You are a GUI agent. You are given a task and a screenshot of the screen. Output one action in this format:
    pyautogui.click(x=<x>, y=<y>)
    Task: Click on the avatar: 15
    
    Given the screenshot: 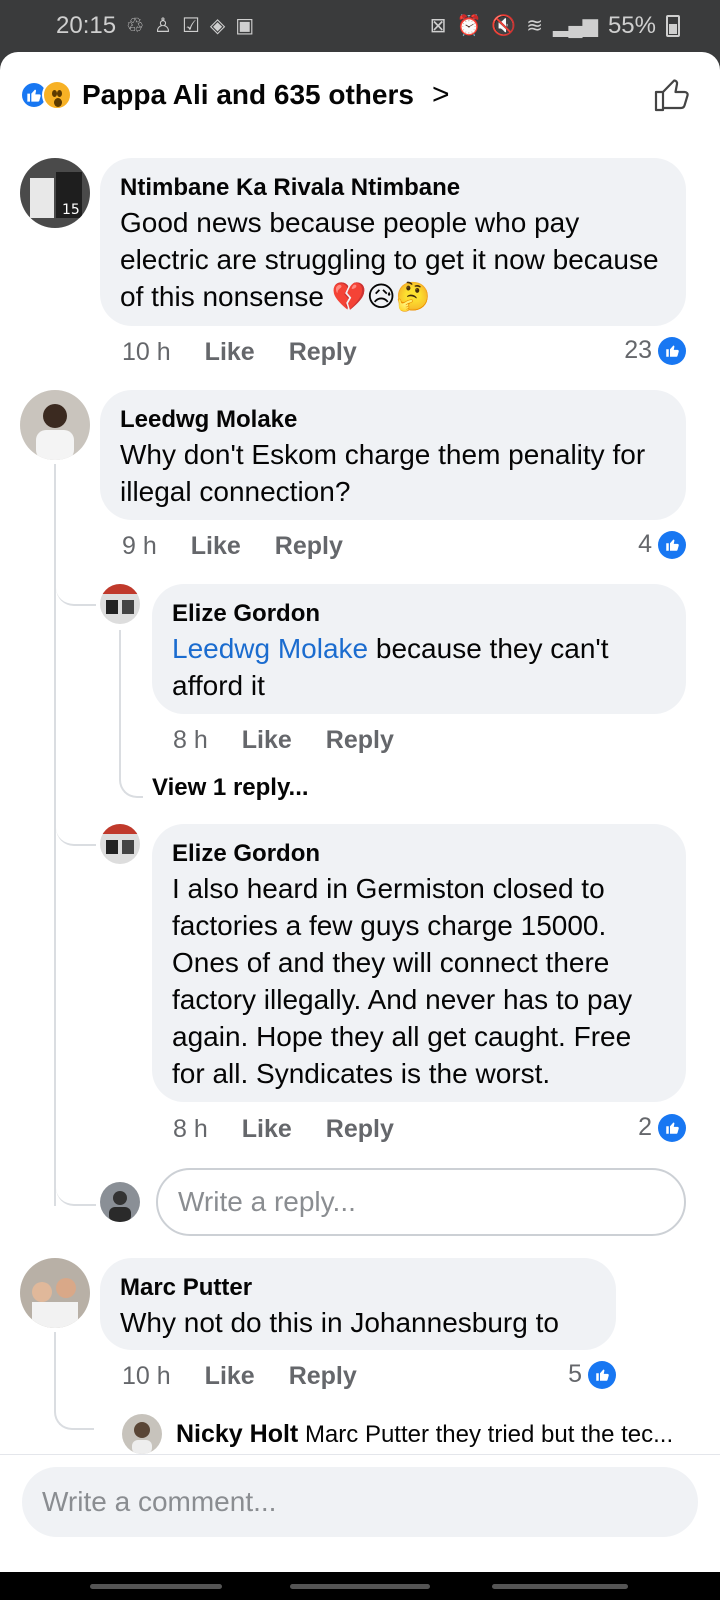 What is the action you would take?
    pyautogui.click(x=55, y=193)
    